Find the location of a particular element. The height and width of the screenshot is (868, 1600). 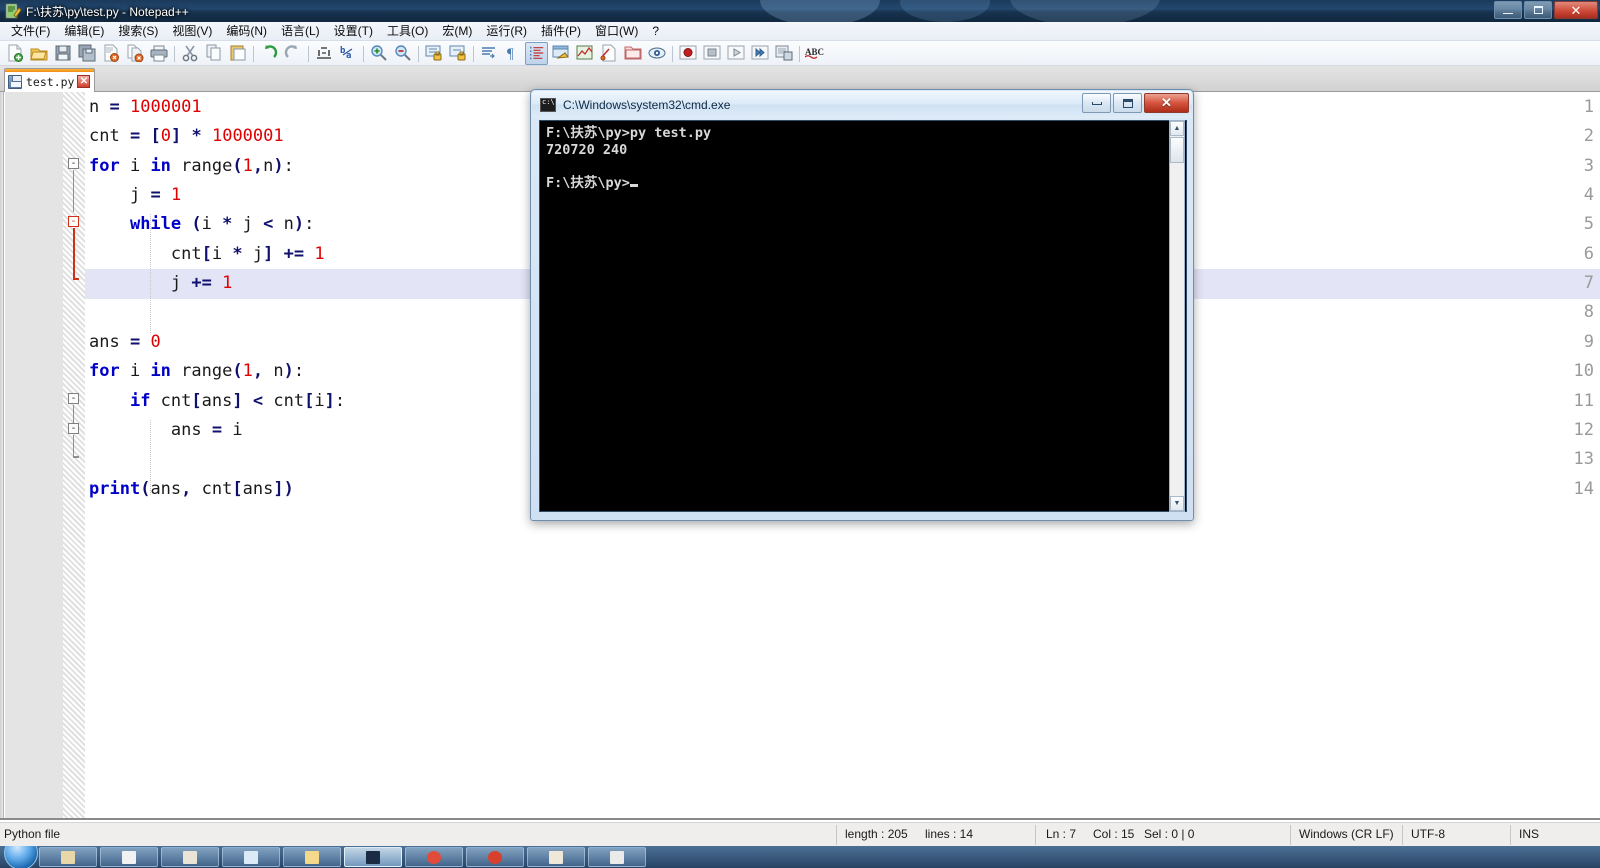

menu-tools: 工具(O) is located at coordinates (407, 31).